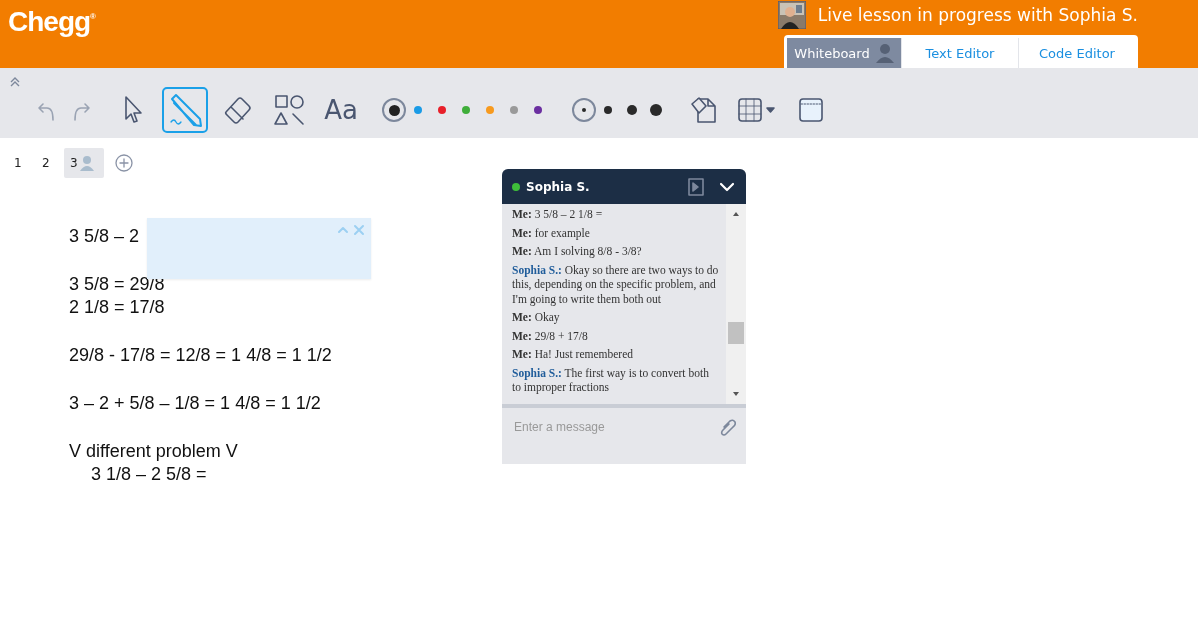 This screenshot has width=1198, height=629. I want to click on text-tool-label: Aa, so click(341, 110).